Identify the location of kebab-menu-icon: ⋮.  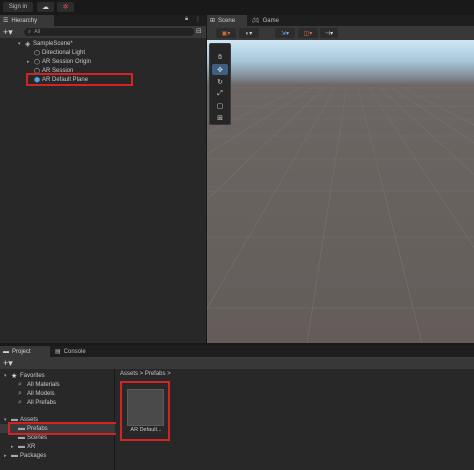
(198, 19).